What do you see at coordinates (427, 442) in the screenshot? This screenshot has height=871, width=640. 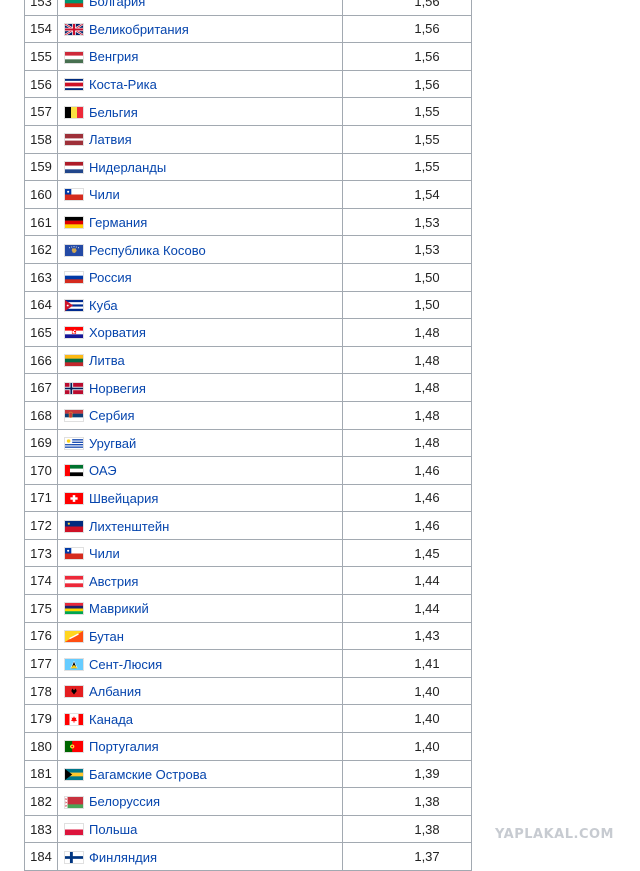 I see `fertility-value: 1,48` at bounding box center [427, 442].